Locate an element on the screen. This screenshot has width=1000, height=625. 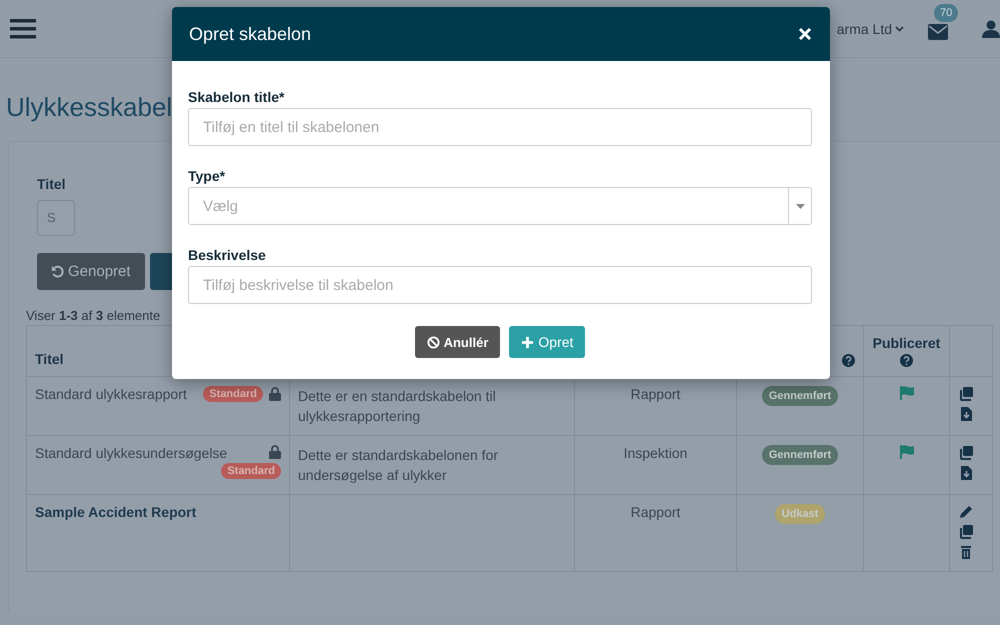
create-button: Opret is located at coordinates (547, 342).